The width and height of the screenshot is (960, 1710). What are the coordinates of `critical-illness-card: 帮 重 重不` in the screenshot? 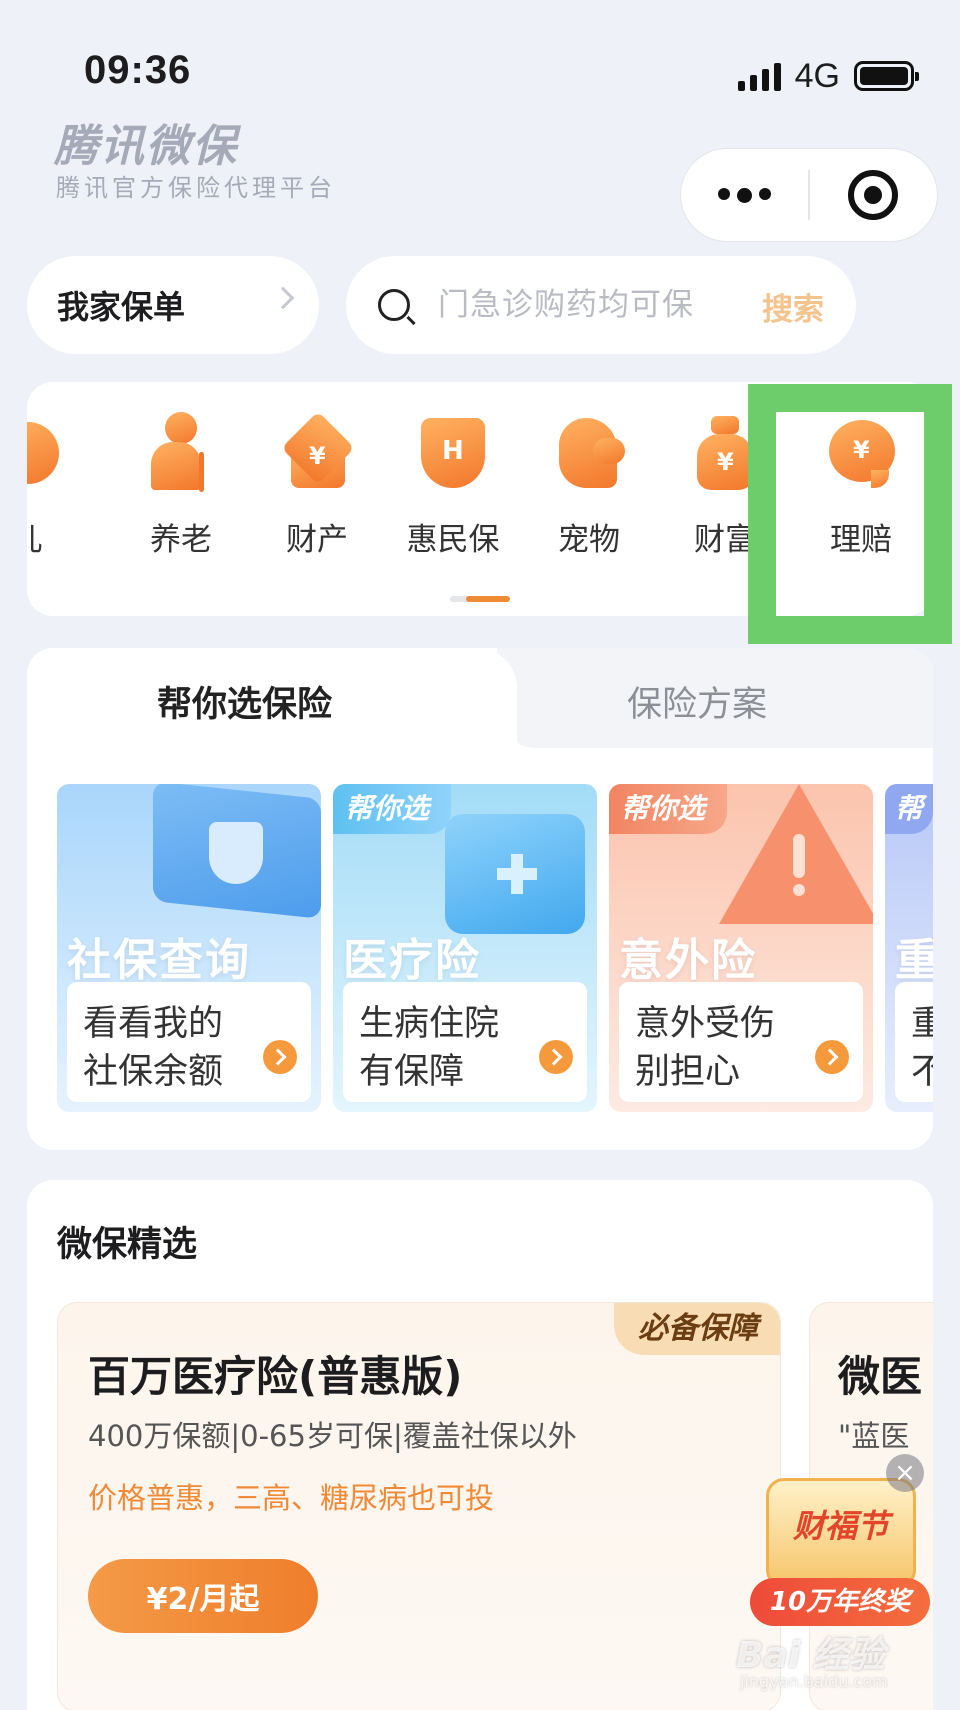 It's located at (909, 948).